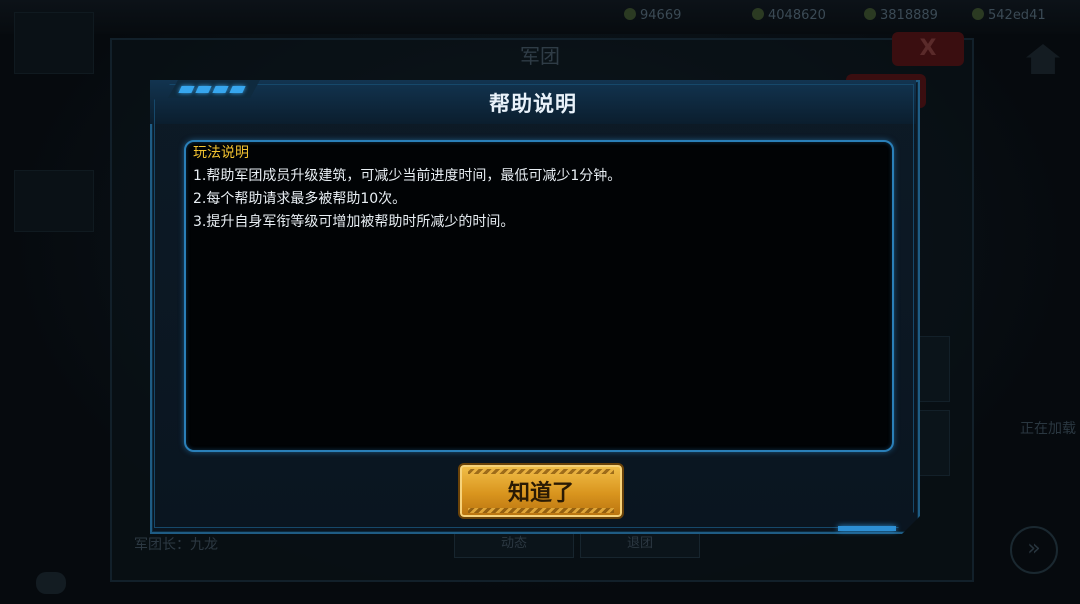 The height and width of the screenshot is (604, 1080). Describe the element at coordinates (51, 583) in the screenshot. I see `chat-icon` at that location.